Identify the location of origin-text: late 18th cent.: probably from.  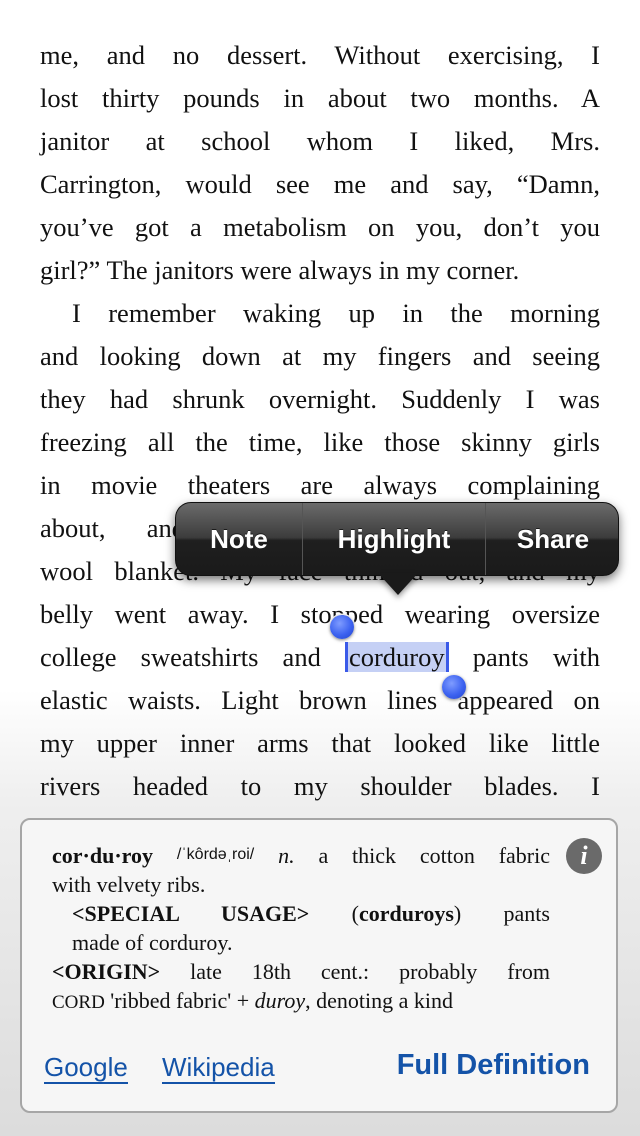
(370, 971).